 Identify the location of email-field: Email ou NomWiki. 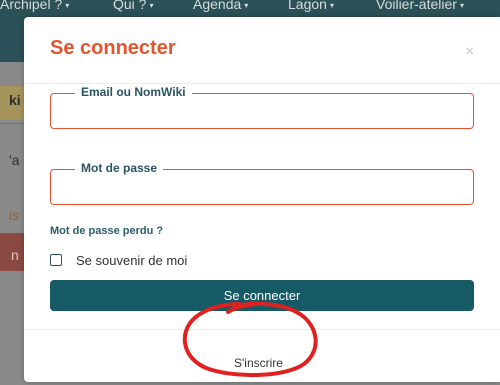
(262, 107).